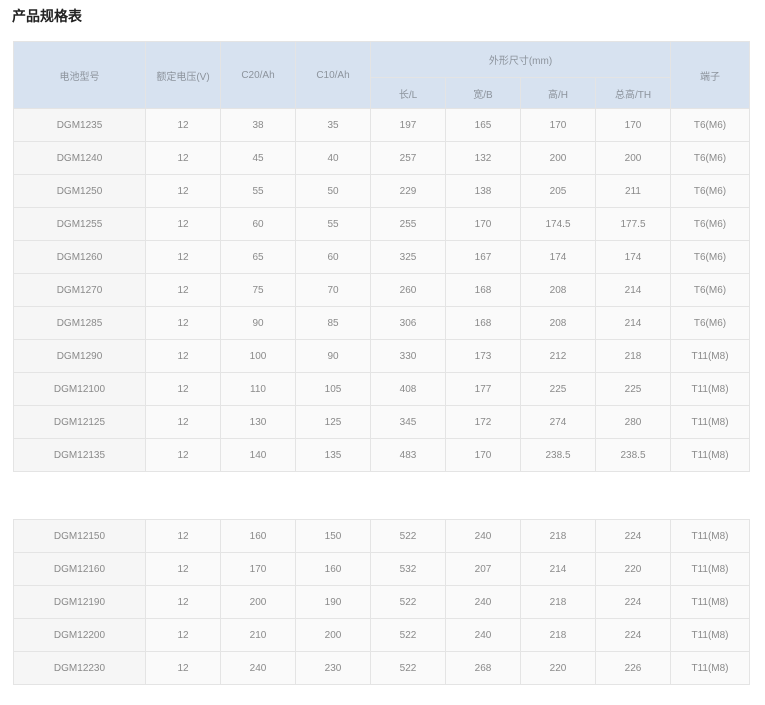 This screenshot has height=705, width=765. I want to click on cell-model: DGM1255, so click(79, 224).